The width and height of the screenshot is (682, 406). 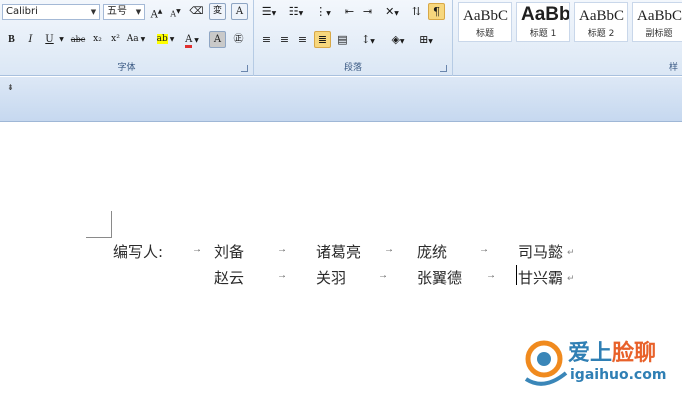 What do you see at coordinates (541, 252) in the screenshot?
I see `author-name: 司马懿` at bounding box center [541, 252].